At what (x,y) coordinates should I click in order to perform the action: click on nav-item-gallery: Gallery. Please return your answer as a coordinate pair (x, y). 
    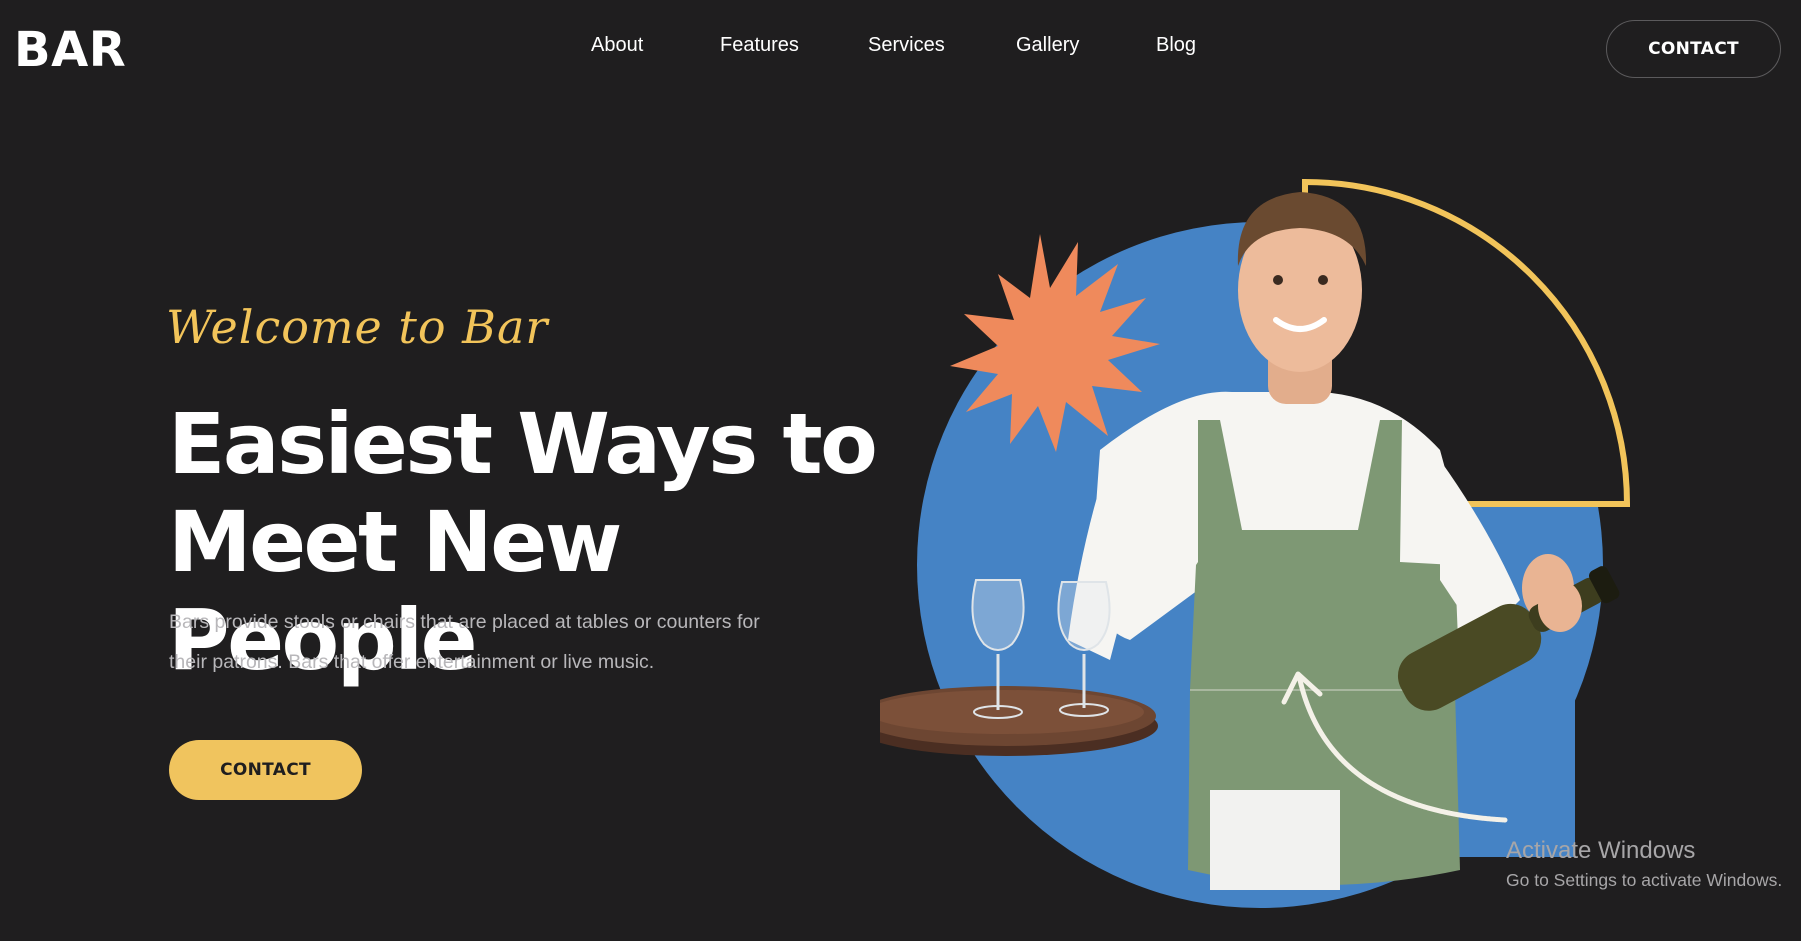
    Looking at the image, I should click on (1047, 45).